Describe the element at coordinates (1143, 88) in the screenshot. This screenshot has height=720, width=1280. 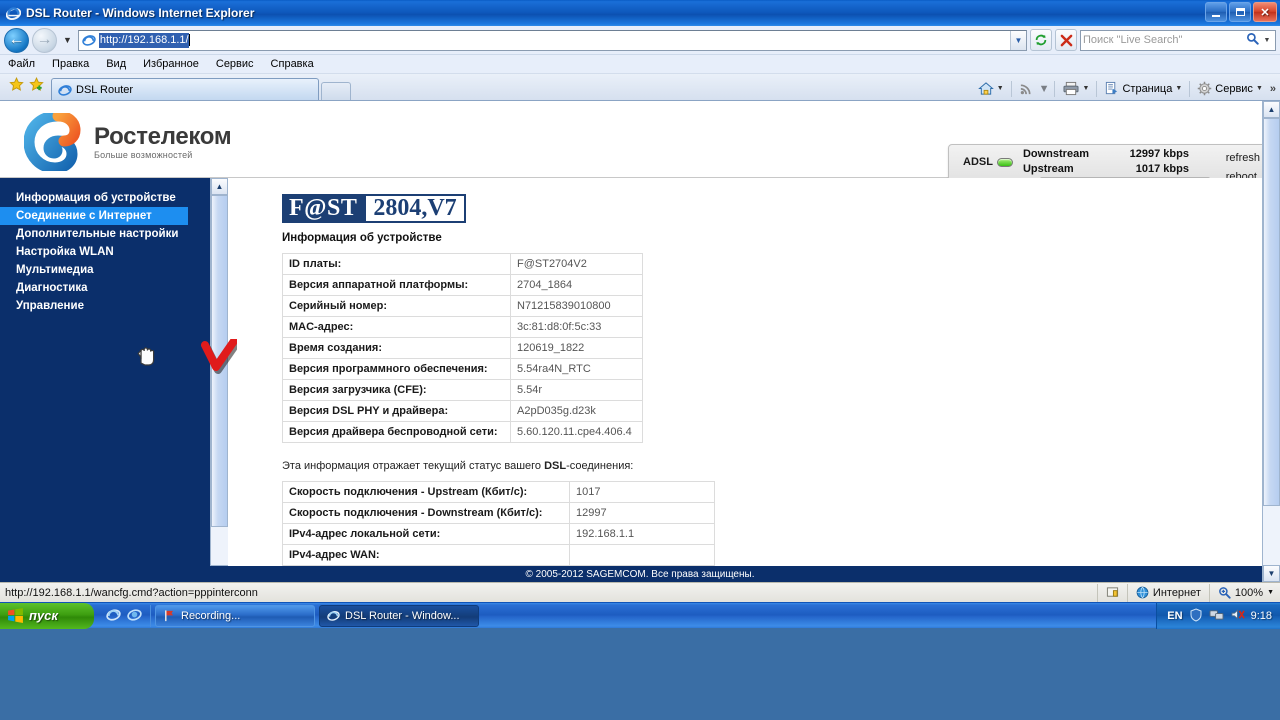
I see `page-menu-button: Страница ▼` at that location.